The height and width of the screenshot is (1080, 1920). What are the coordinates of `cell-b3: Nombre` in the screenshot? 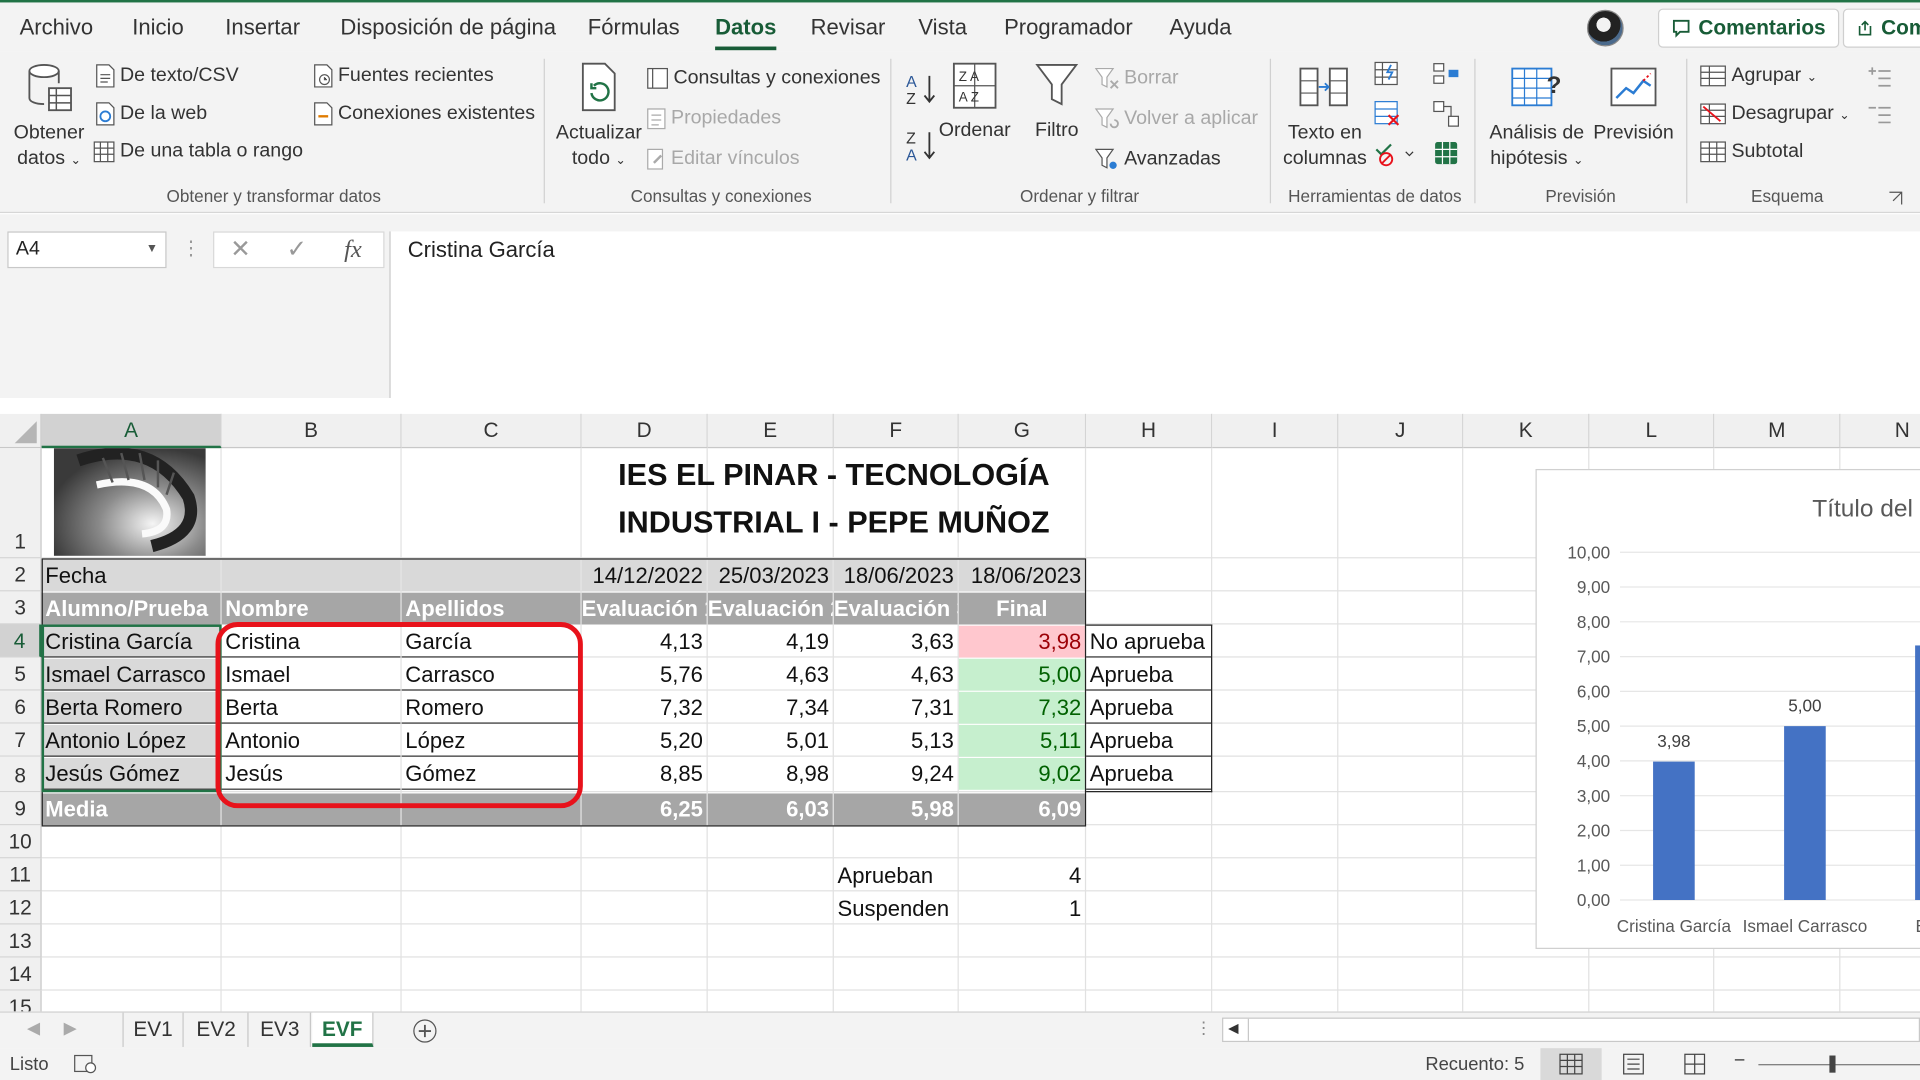 It's located at (311, 608).